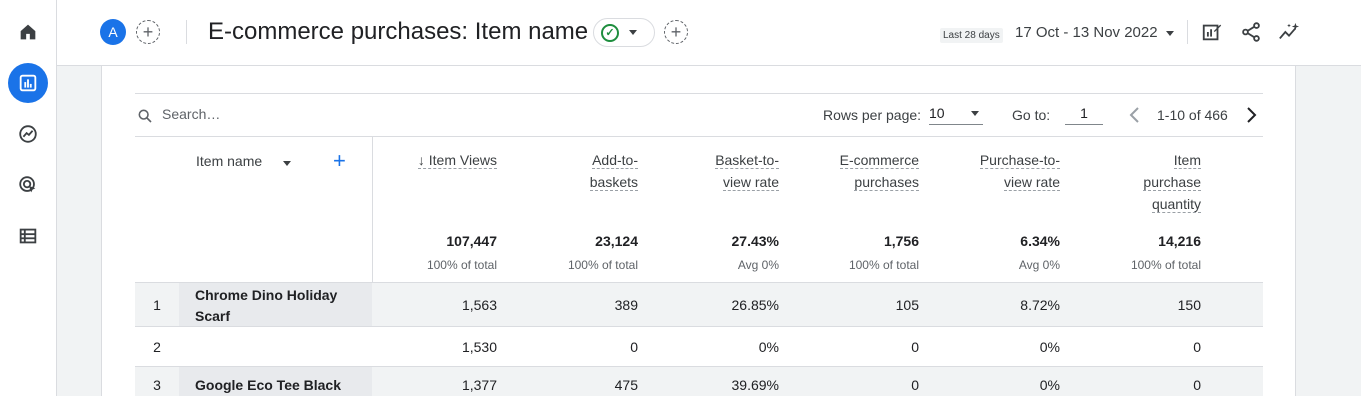 The height and width of the screenshot is (396, 1361). I want to click on cell-basket-to-view-rate: 39.69%, so click(755, 385).